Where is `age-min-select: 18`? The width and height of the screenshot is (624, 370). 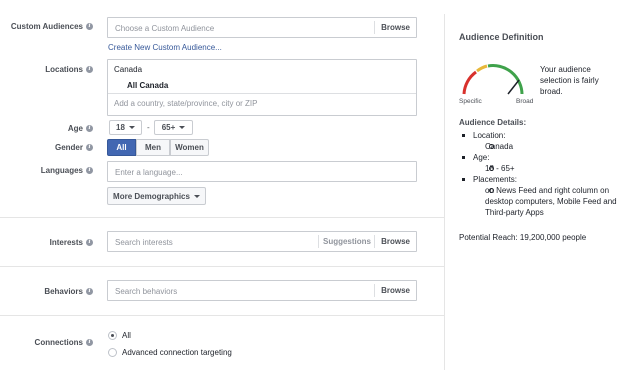 age-min-select: 18 is located at coordinates (125, 127).